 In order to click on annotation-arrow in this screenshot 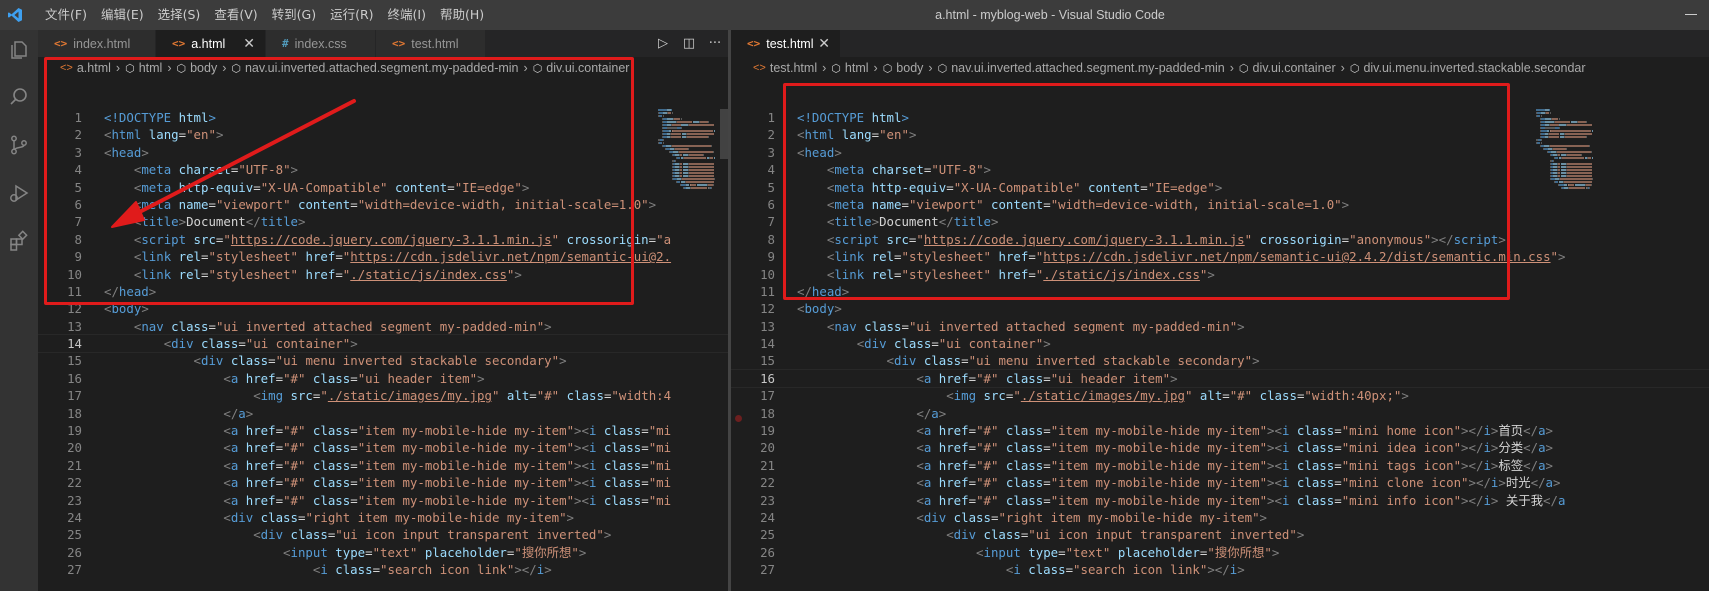, I will do `click(233, 163)`.